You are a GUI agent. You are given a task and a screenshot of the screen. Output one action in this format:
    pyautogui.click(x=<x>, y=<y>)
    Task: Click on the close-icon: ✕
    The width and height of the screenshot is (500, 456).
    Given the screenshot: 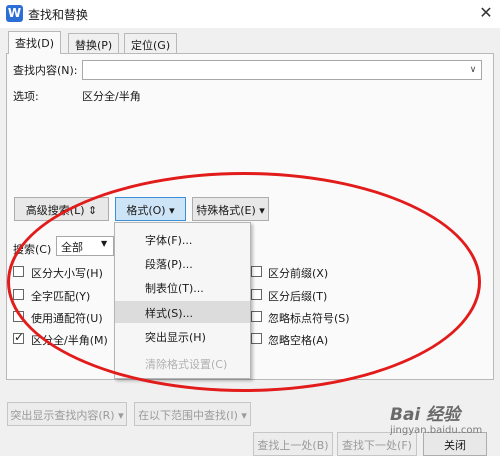 What is the action you would take?
    pyautogui.click(x=486, y=13)
    